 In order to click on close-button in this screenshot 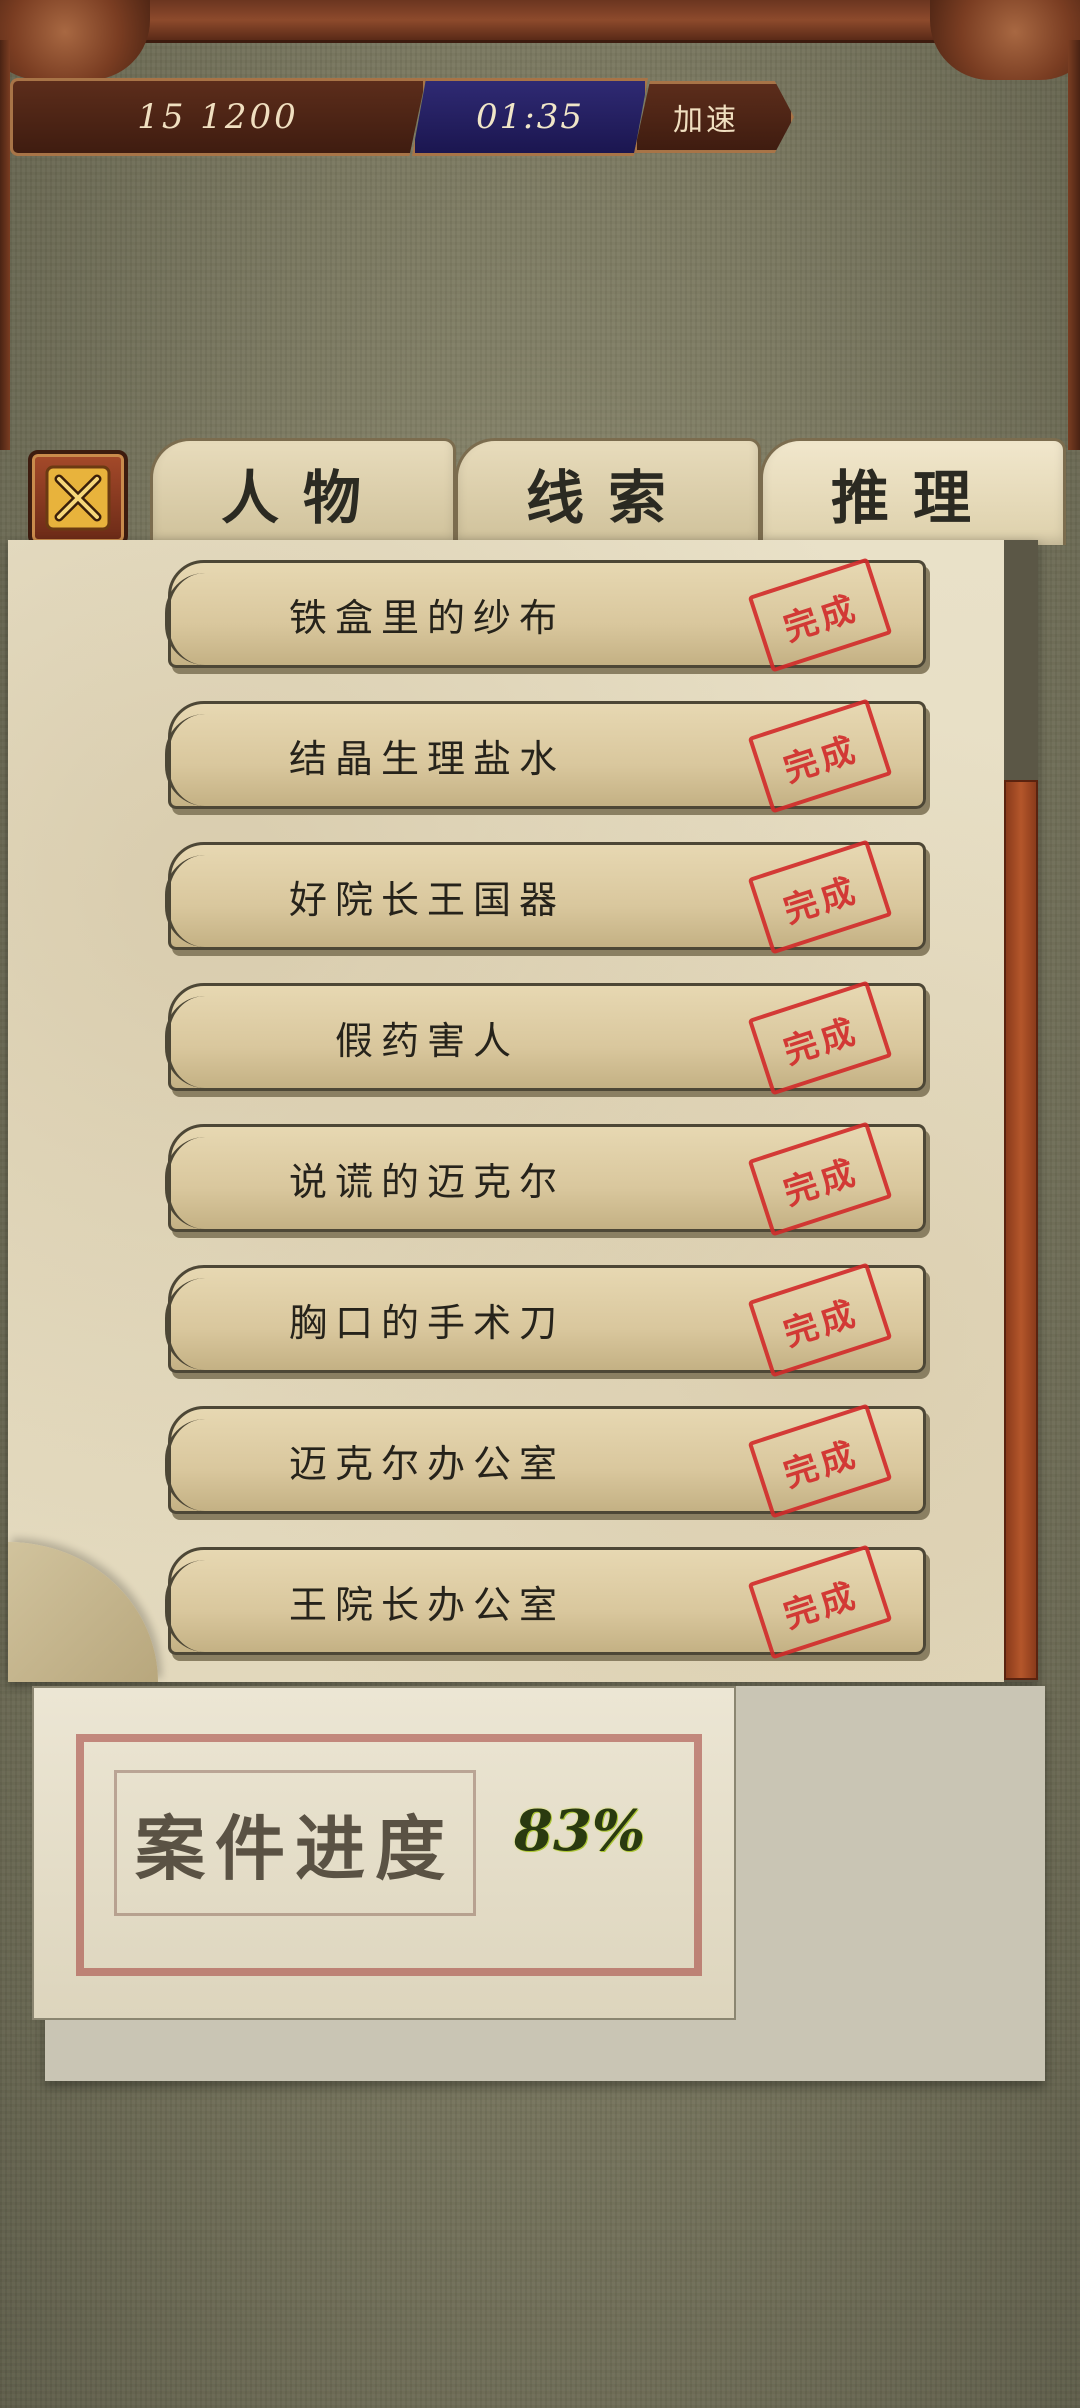, I will do `click(78, 498)`.